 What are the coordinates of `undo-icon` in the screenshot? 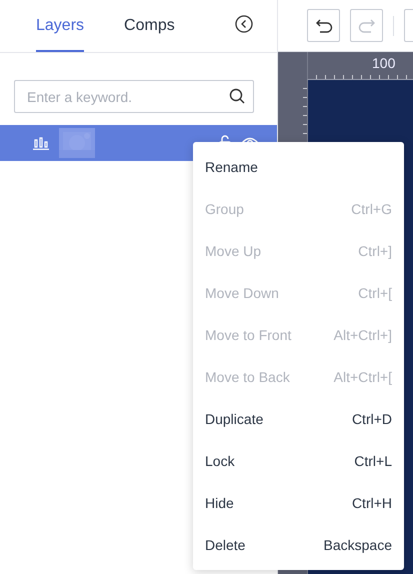 It's located at (323, 26).